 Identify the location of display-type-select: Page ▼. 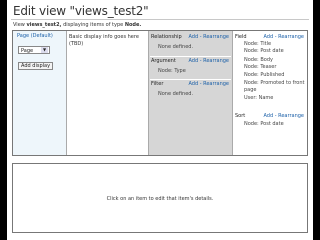
(34, 50).